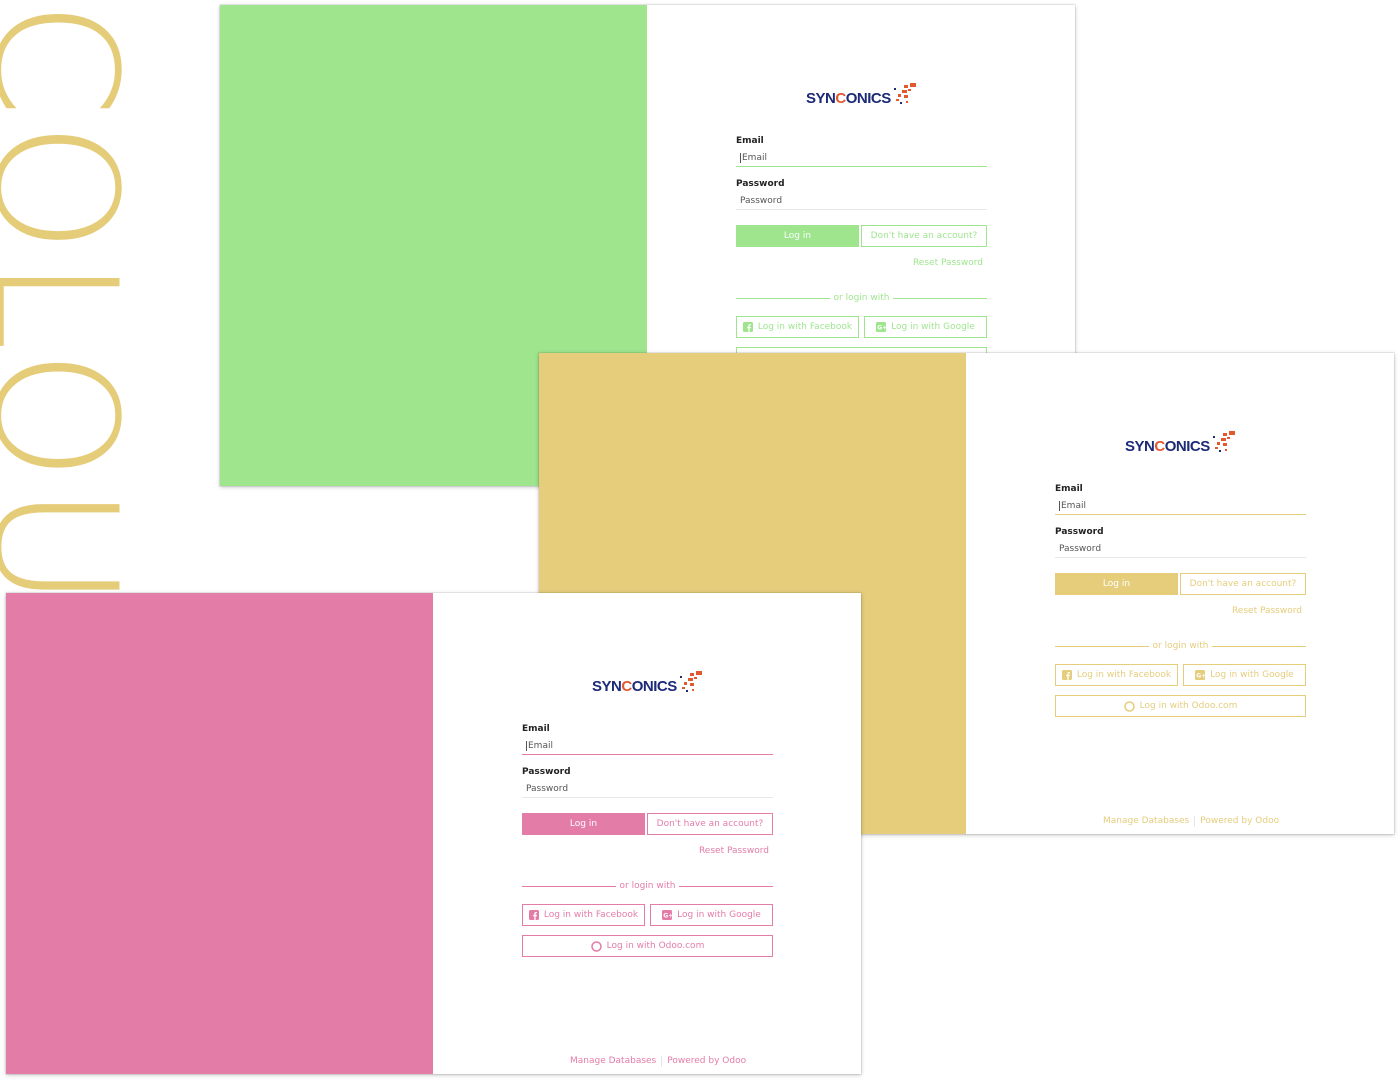 The width and height of the screenshot is (1400, 1080). I want to click on watermark-text: COLOUR, so click(65, 297).